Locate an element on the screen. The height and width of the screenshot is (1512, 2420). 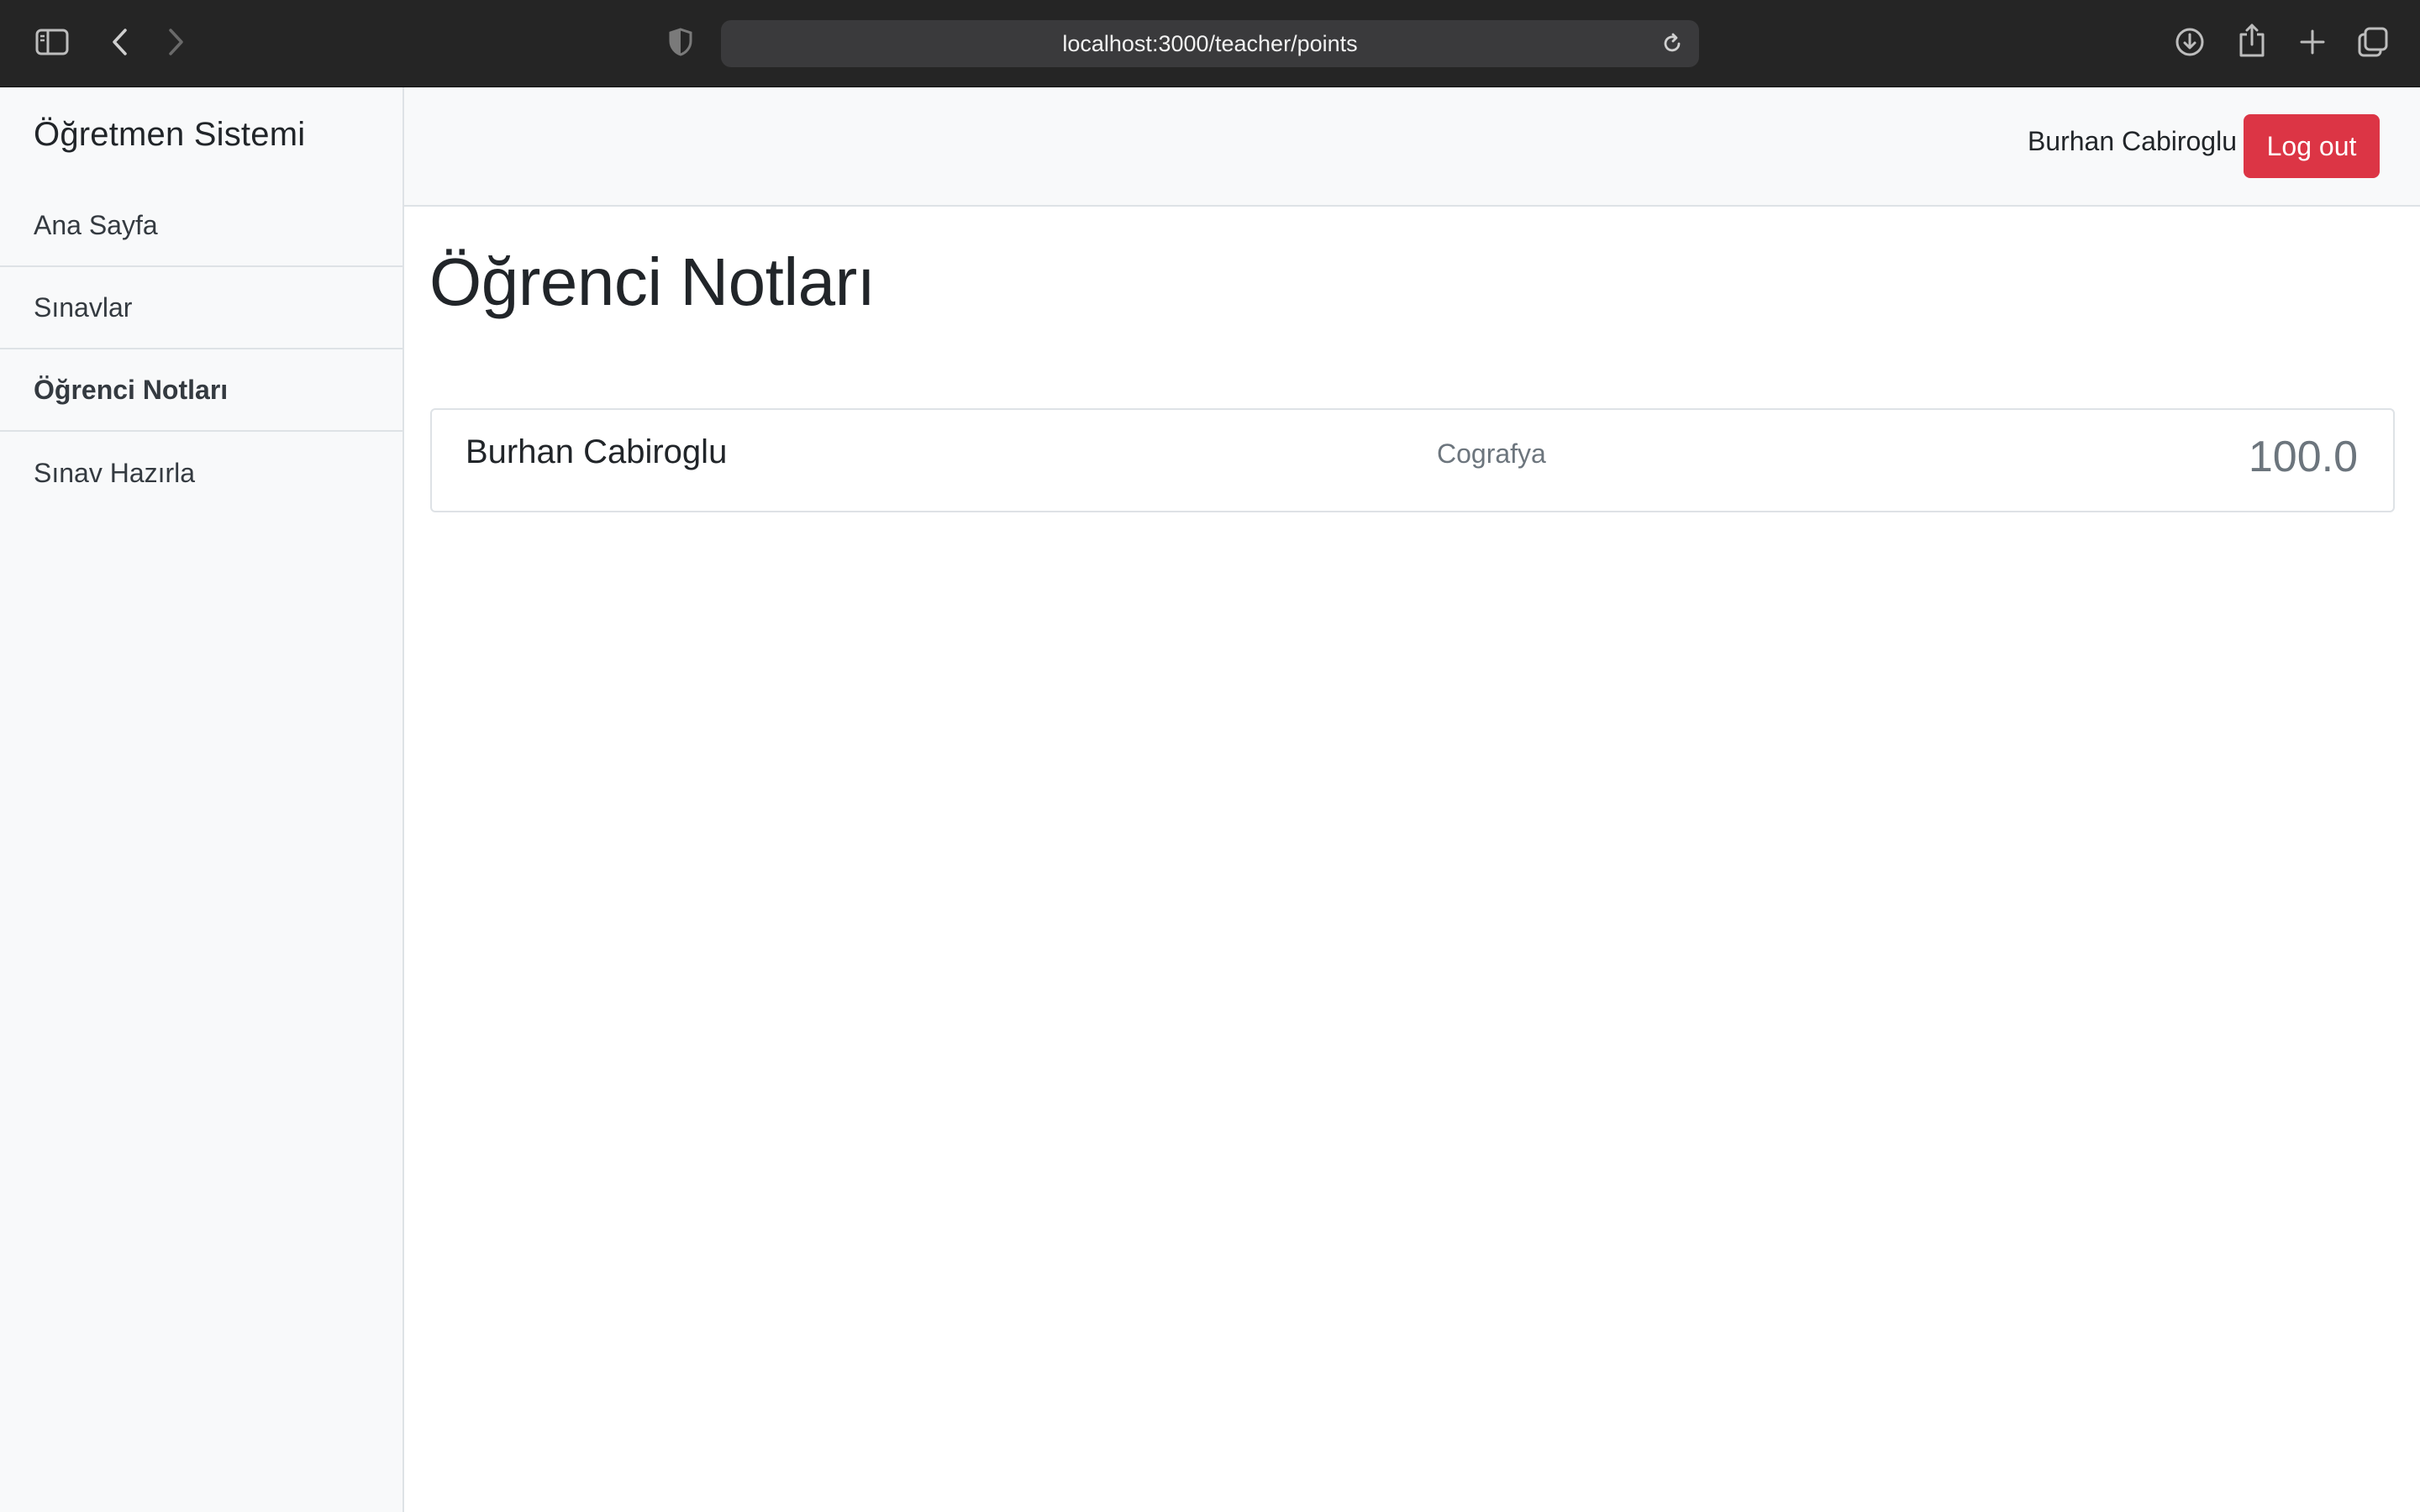
downloads-icon is located at coordinates (2190, 42).